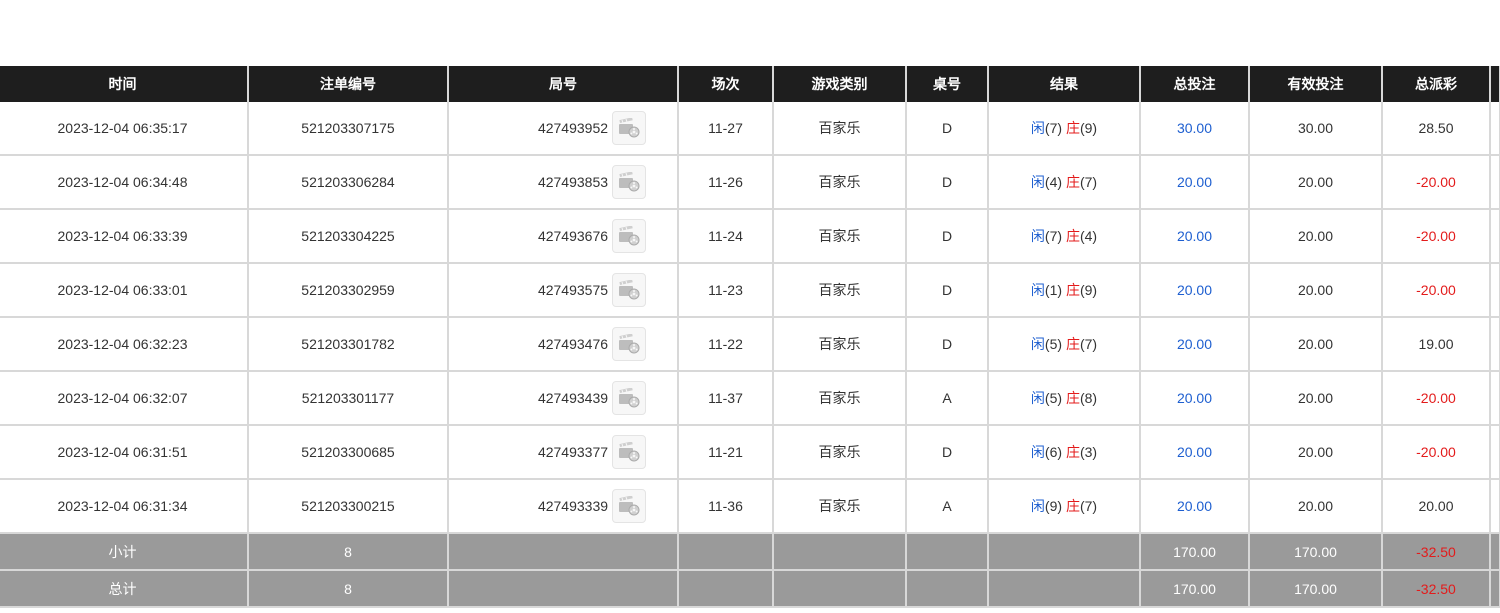  What do you see at coordinates (1064, 452) in the screenshot?
I see `cell-result: 闲(6) 庄(3)` at bounding box center [1064, 452].